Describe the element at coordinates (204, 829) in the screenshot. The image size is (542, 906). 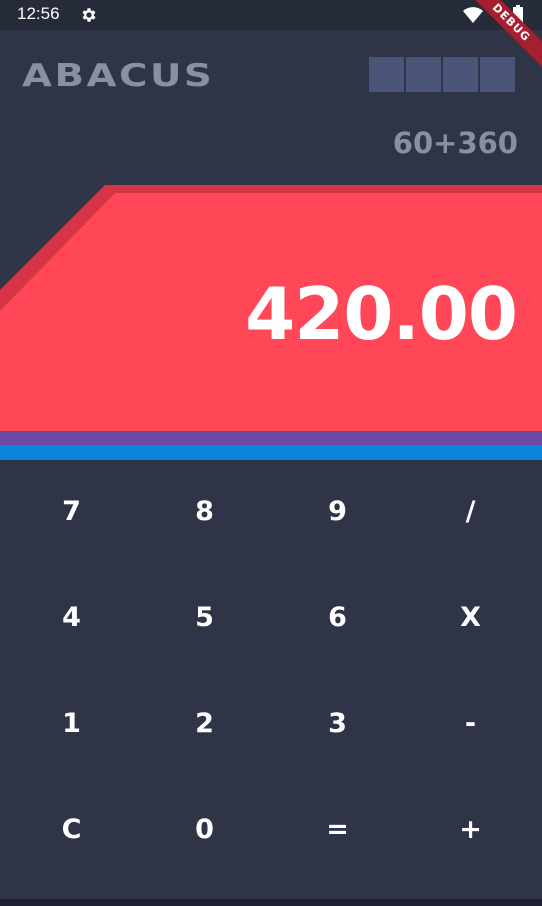
I see `key-0: 0` at that location.